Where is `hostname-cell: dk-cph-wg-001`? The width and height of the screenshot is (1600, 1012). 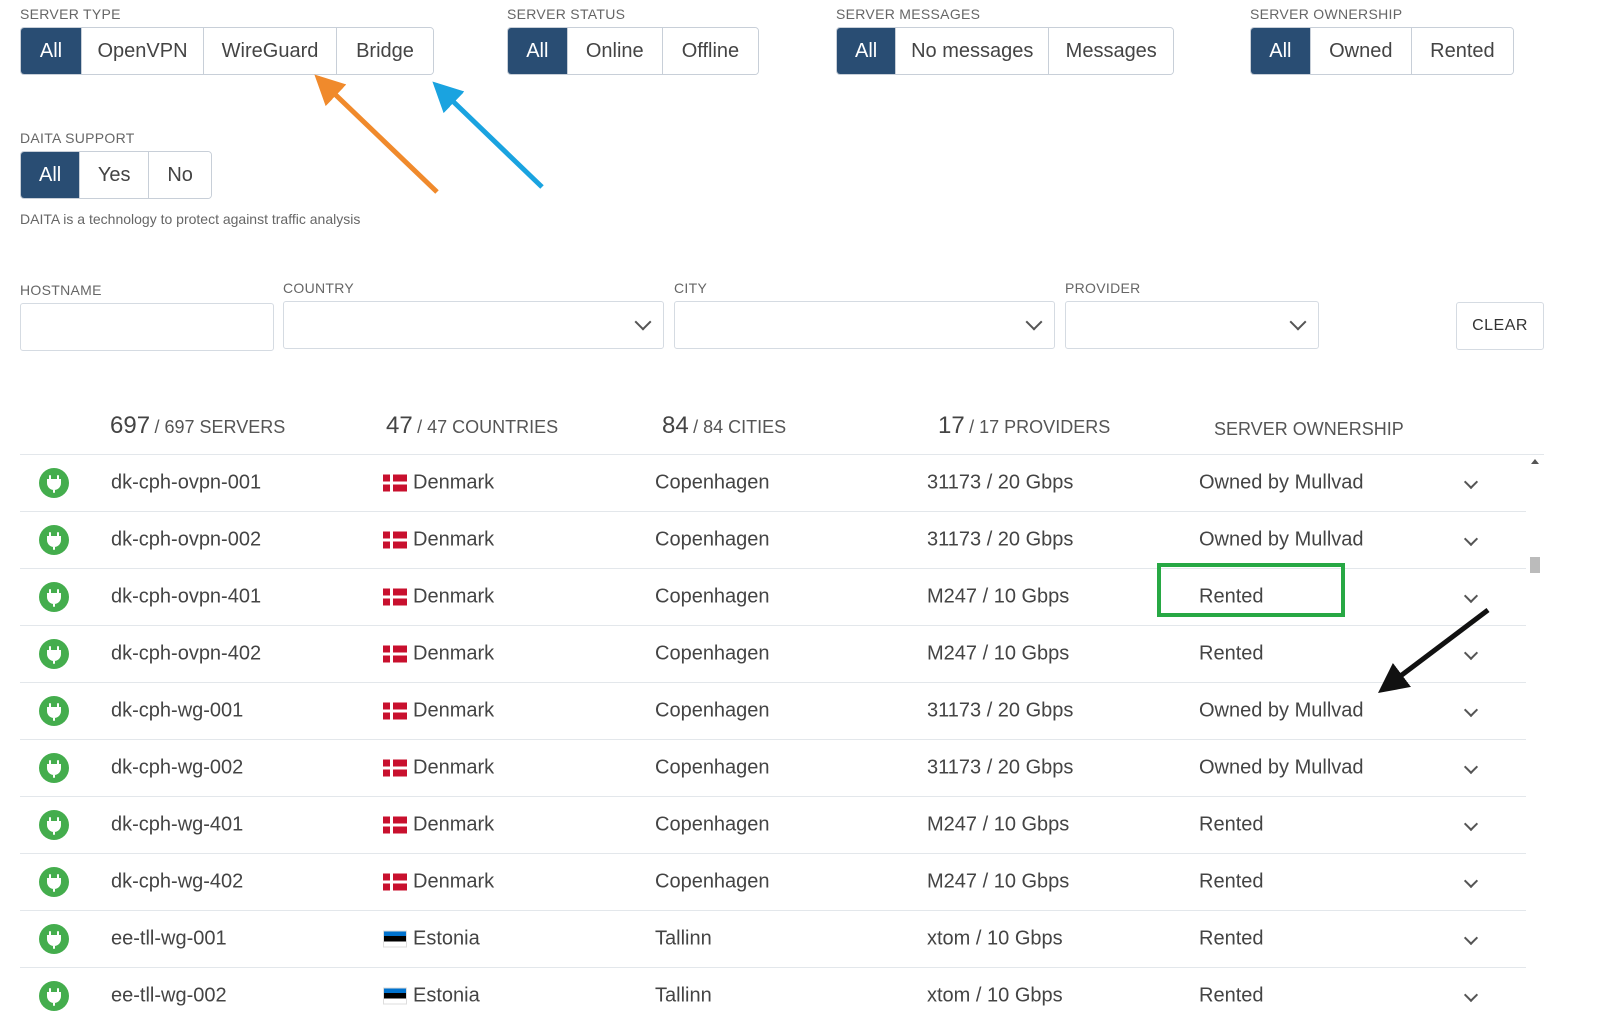 hostname-cell: dk-cph-wg-001 is located at coordinates (177, 711).